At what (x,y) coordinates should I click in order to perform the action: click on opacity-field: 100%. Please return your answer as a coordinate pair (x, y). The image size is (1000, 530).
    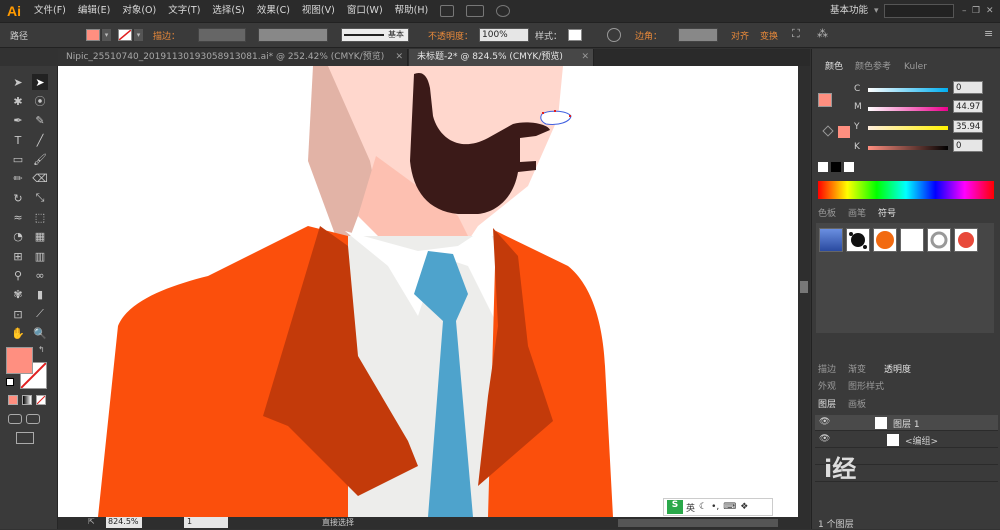
    Looking at the image, I should click on (504, 35).